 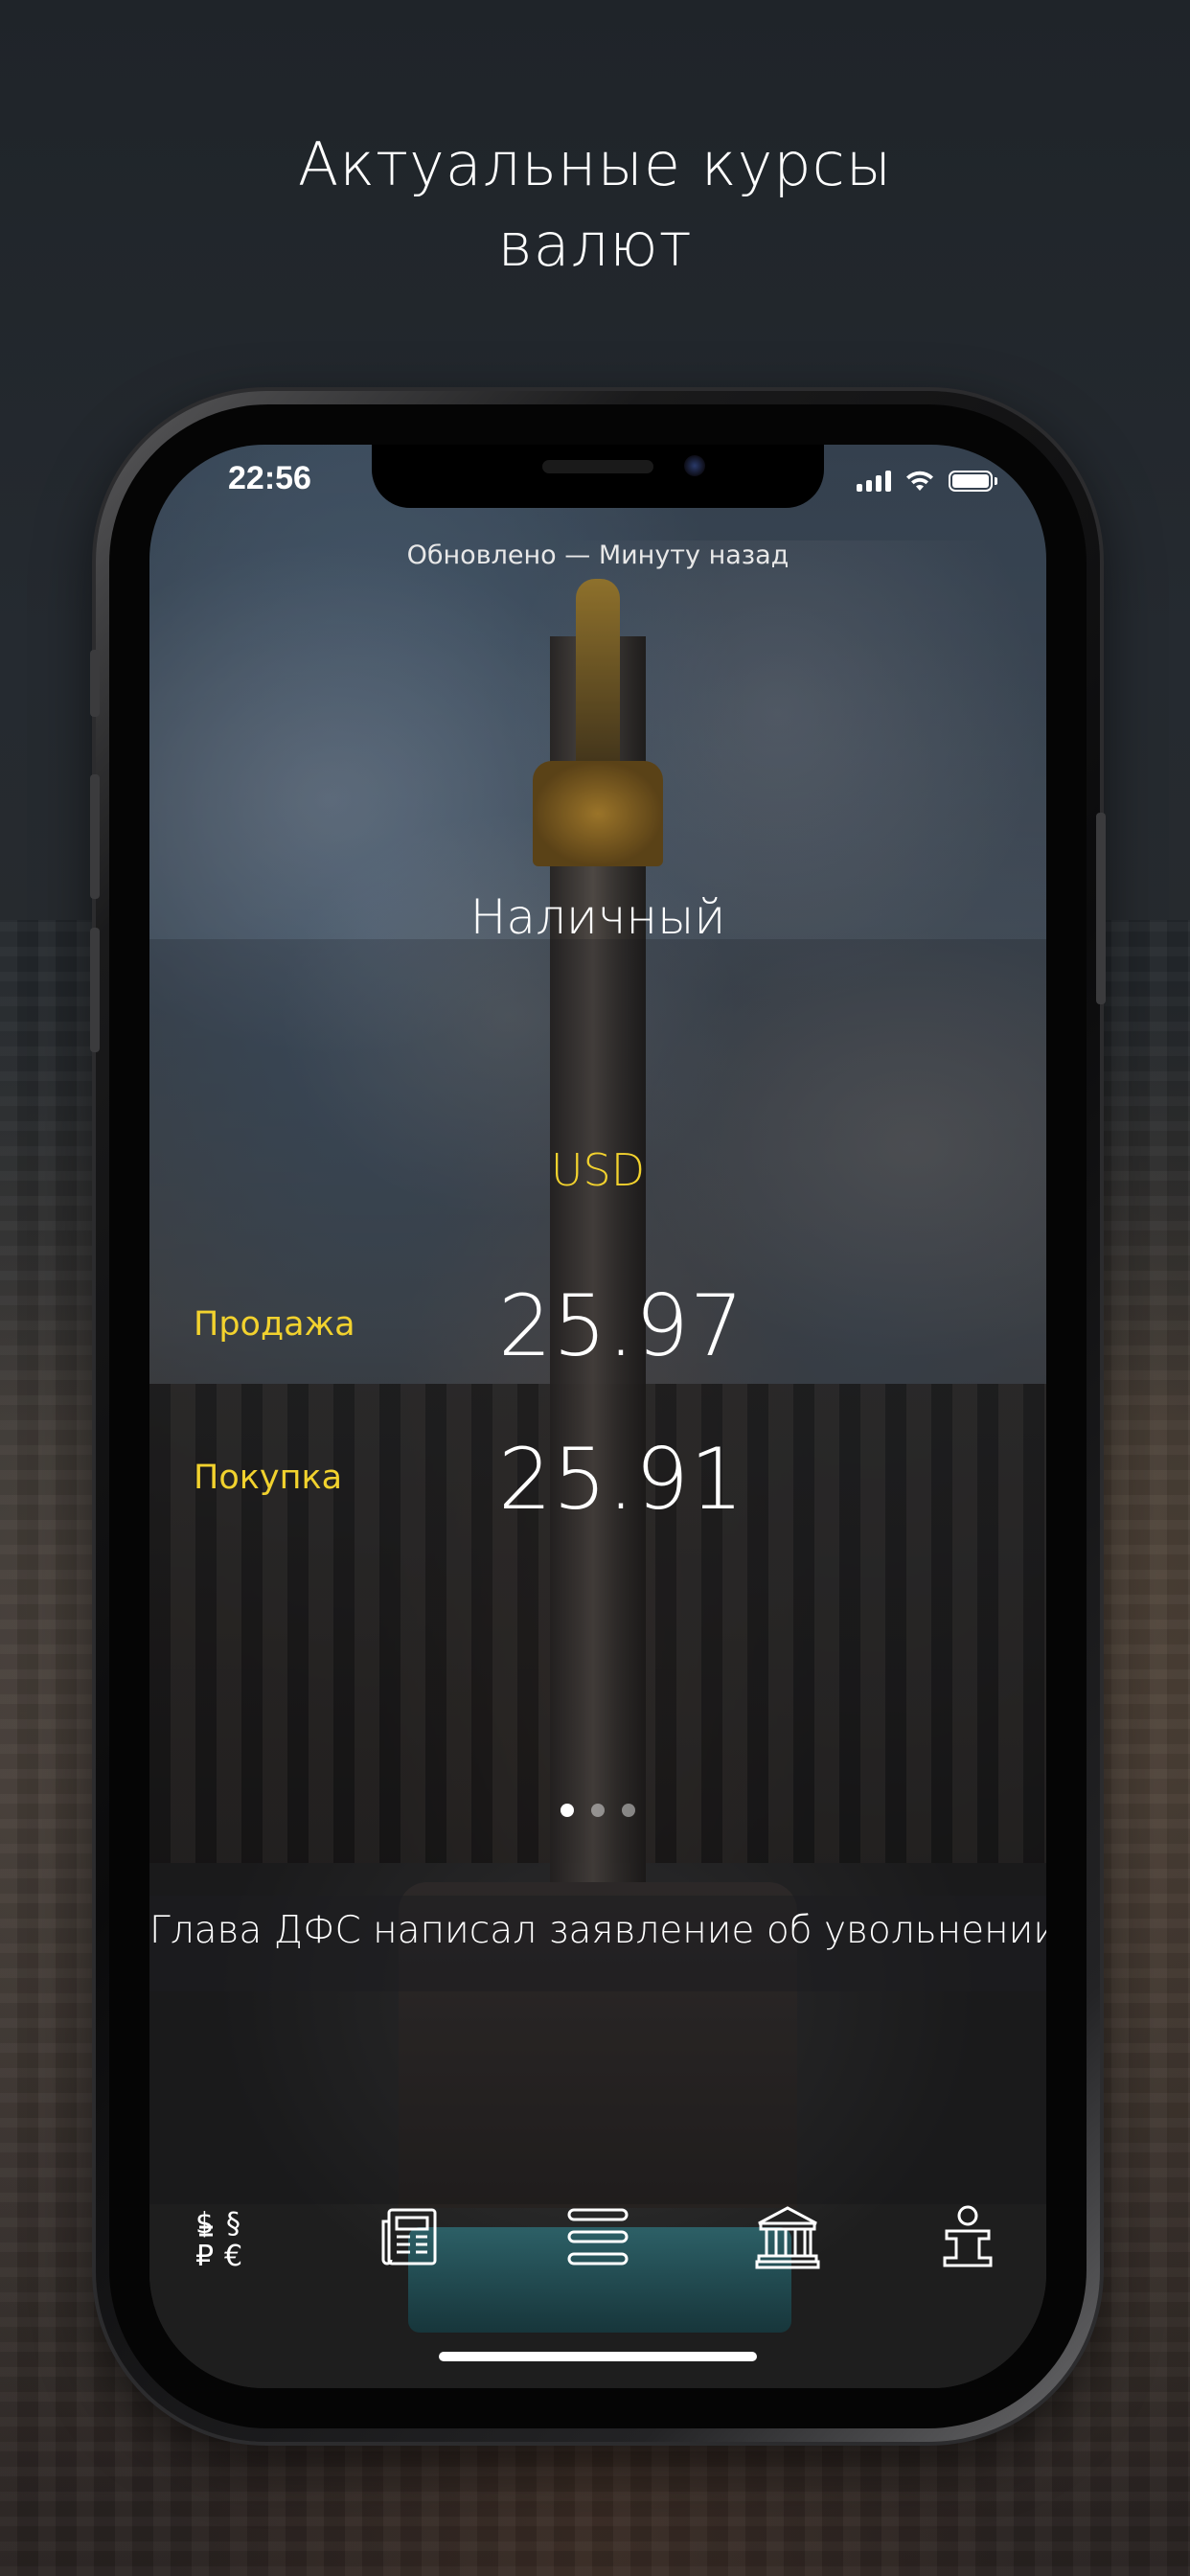 I want to click on info-icon, so click(x=968, y=2236).